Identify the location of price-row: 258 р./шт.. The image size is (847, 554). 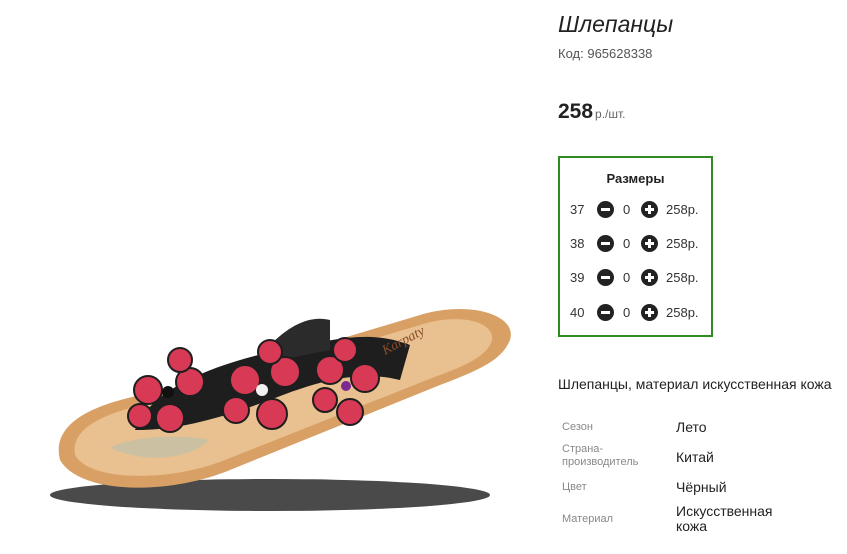
(592, 112).